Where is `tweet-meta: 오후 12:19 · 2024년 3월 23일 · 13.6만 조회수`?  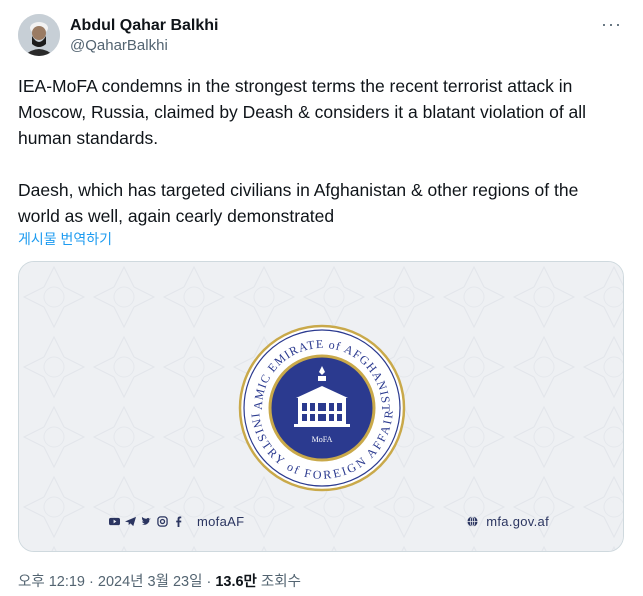
tweet-meta: 오후 12:19 · 2024년 3월 23일 · 13.6만 조회수 is located at coordinates (159, 580).